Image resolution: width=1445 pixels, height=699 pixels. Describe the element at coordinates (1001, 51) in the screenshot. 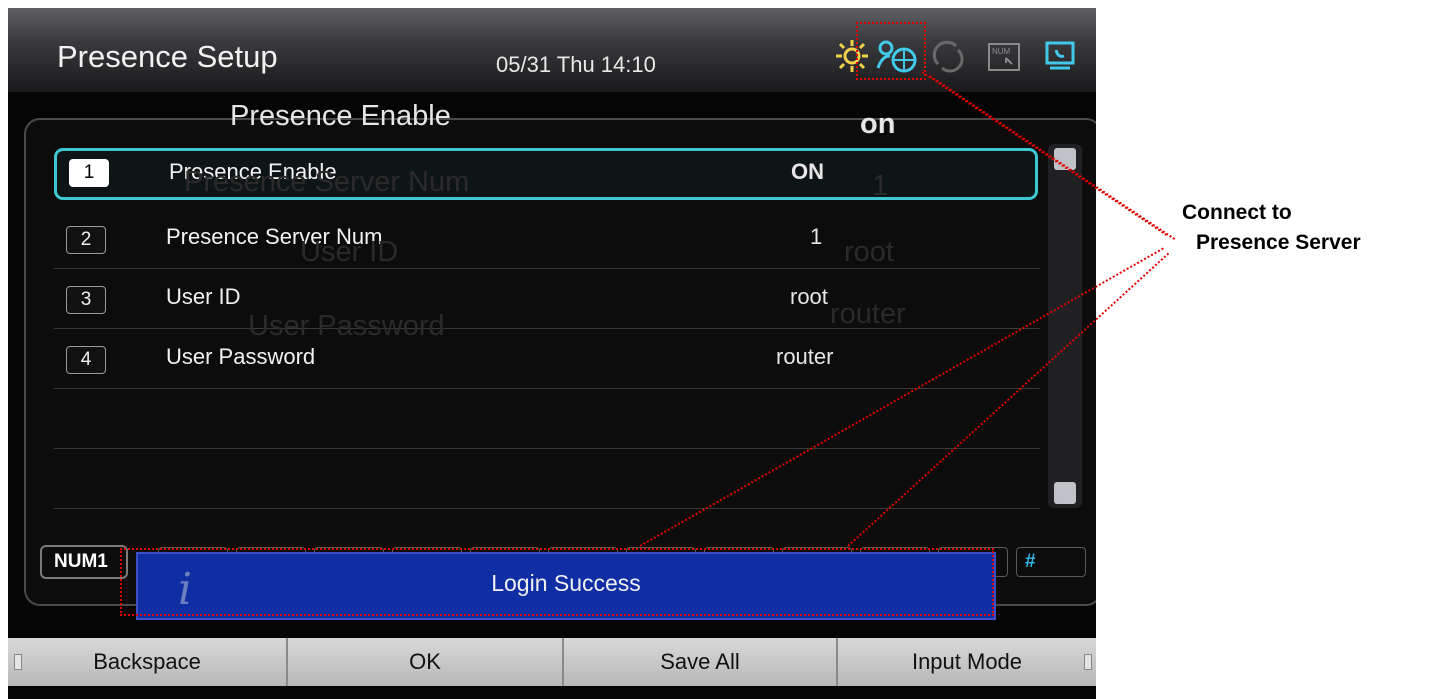

I see `svg-text: NUM` at that location.